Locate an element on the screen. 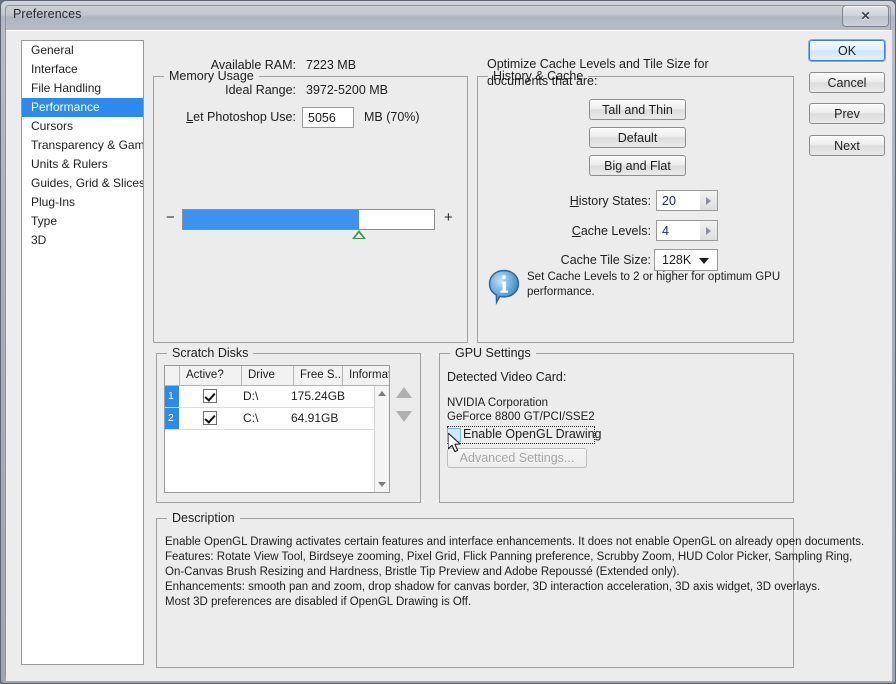 The height and width of the screenshot is (684, 896). cache-levels-stepper: 4 is located at coordinates (687, 230).